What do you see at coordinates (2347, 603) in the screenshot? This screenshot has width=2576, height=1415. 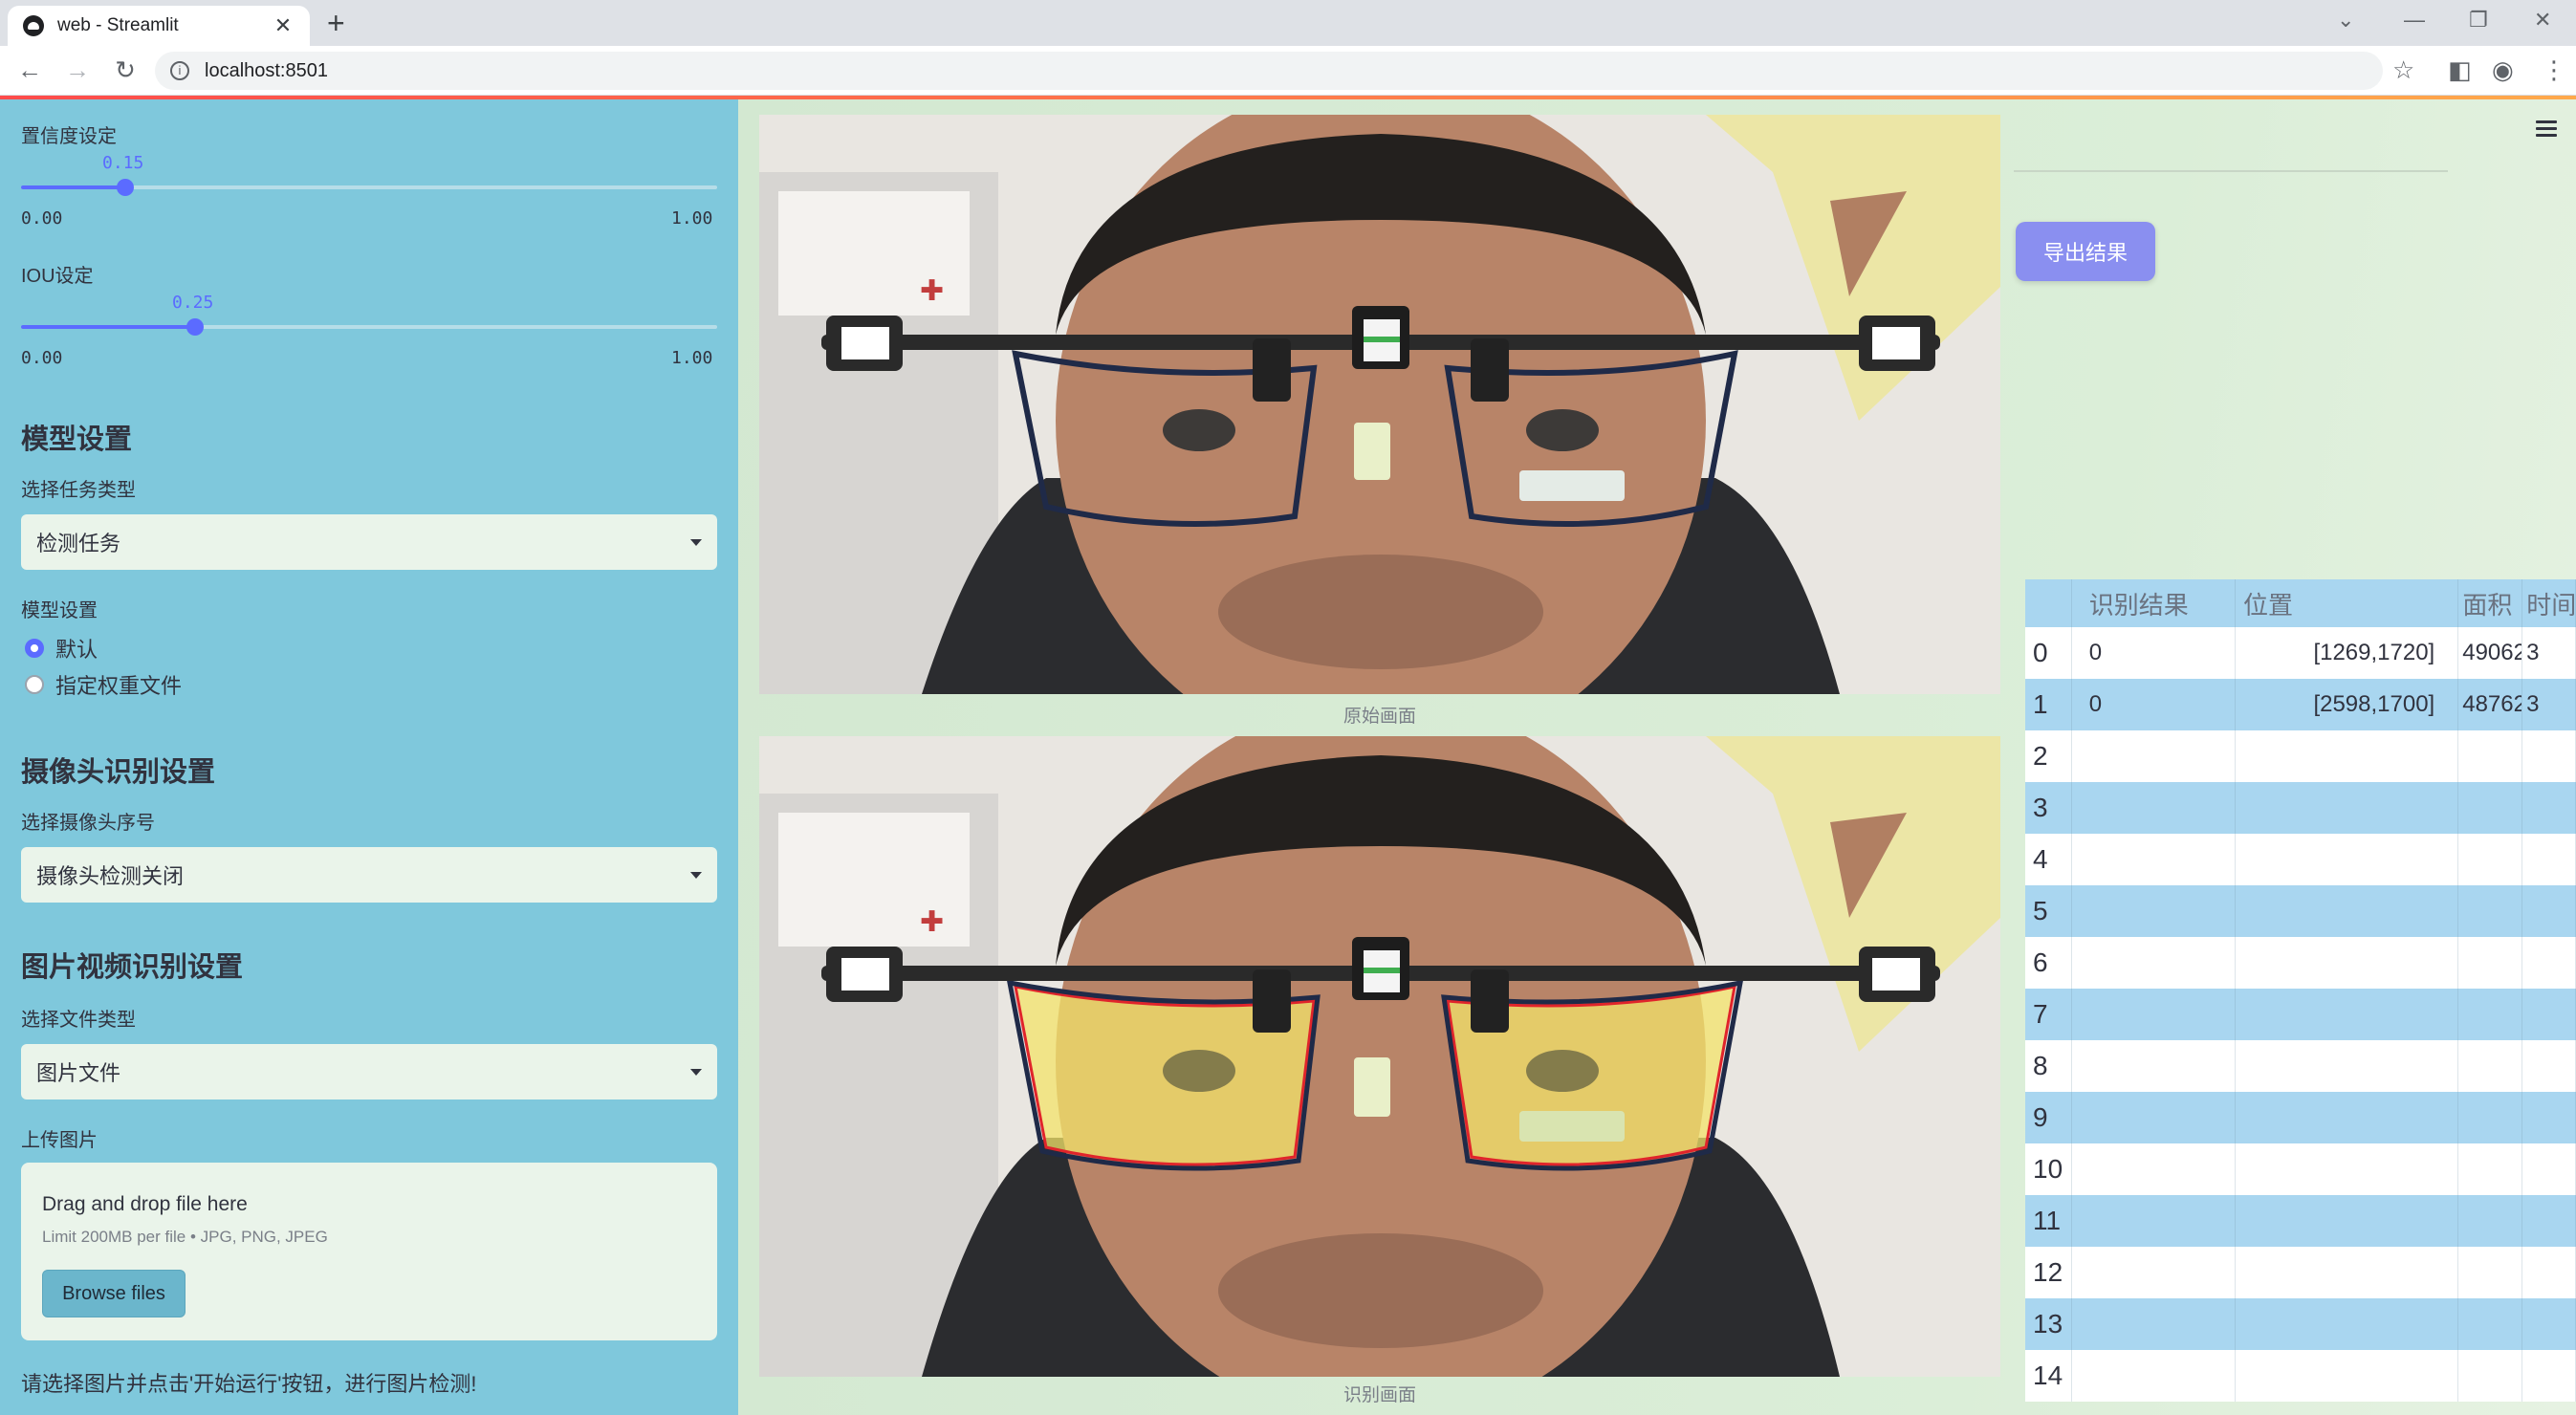 I see `header-position: 位置` at bounding box center [2347, 603].